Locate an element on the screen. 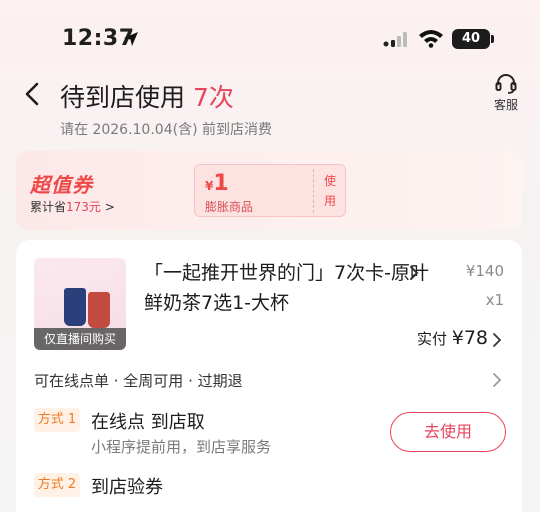 The height and width of the screenshot is (512, 540). paid-label: 实付 is located at coordinates (431, 339).